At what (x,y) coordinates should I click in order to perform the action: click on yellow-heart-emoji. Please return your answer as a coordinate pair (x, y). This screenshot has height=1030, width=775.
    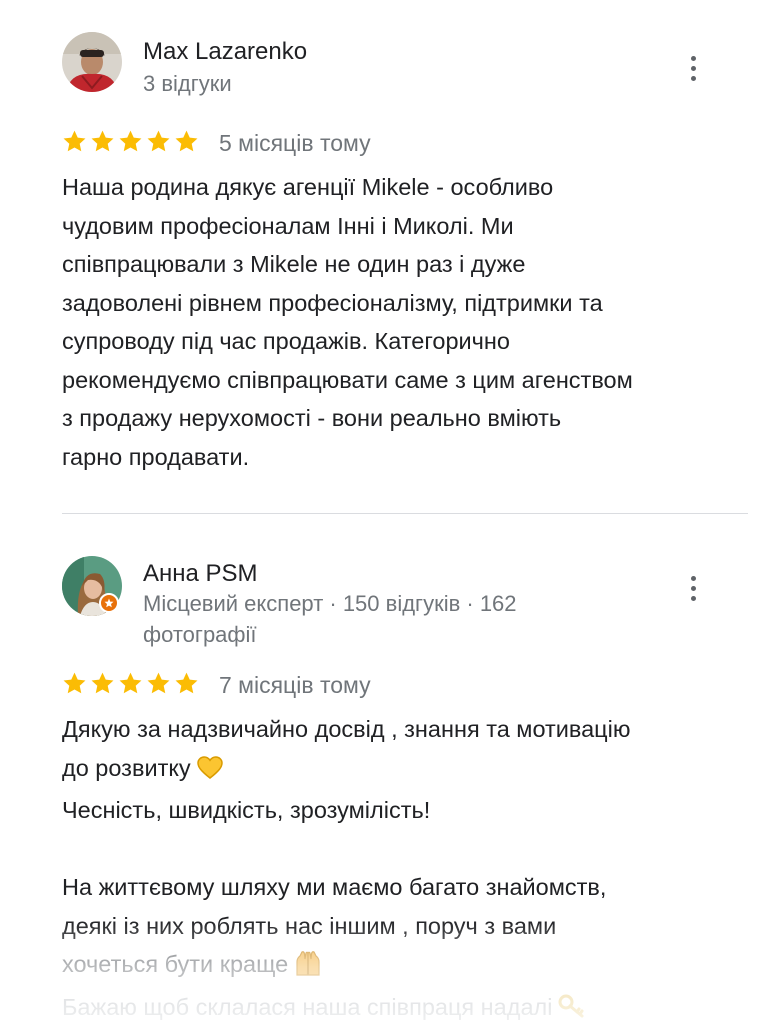
    Looking at the image, I should click on (210, 772).